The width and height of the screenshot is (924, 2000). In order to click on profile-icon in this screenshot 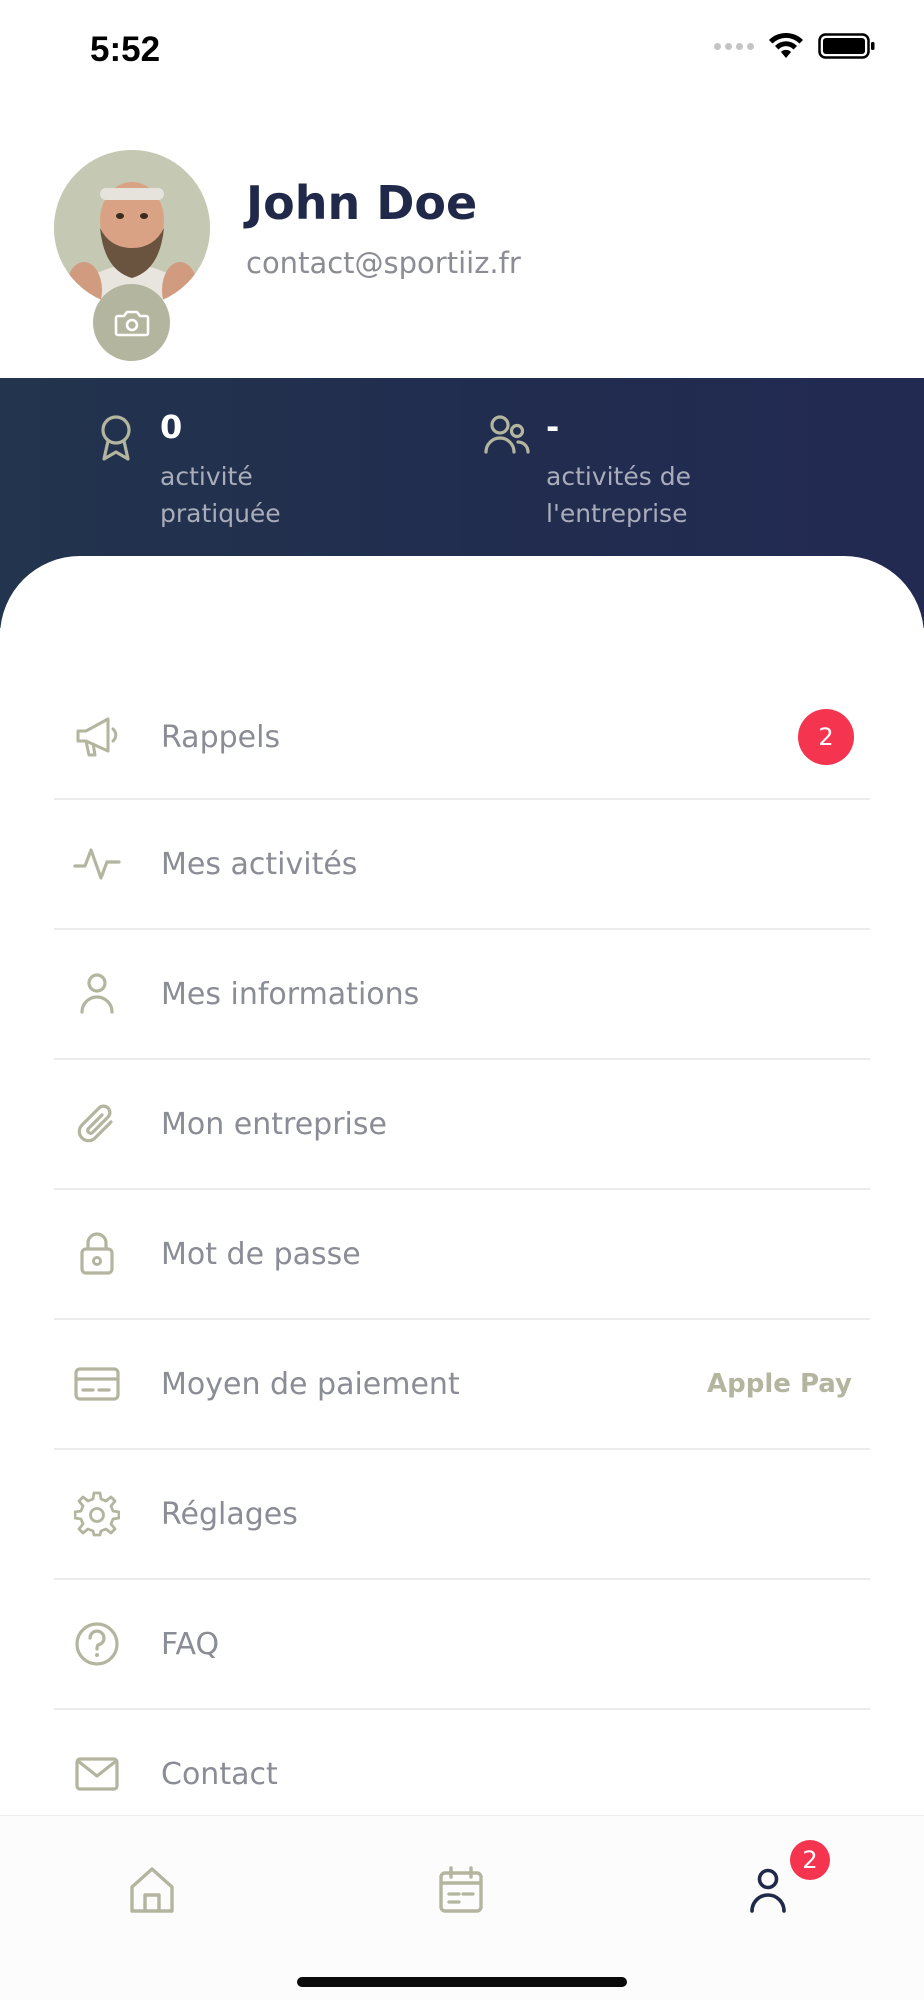, I will do `click(768, 1890)`.